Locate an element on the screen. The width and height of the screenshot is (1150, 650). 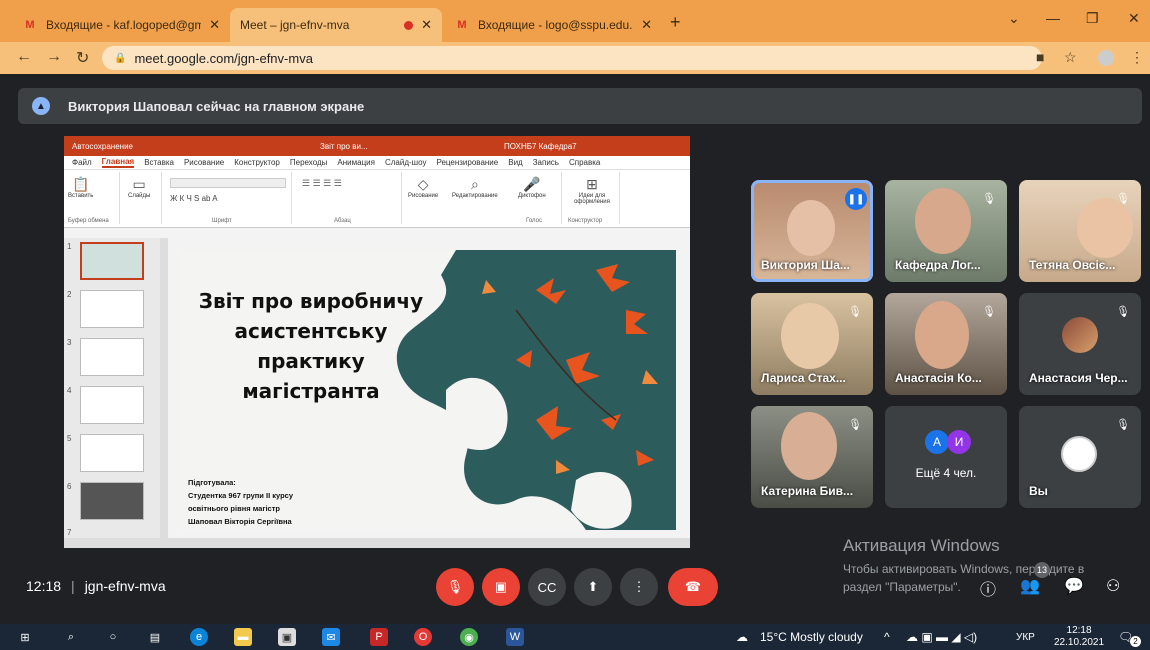
leave-call-button: ☎ is located at coordinates (693, 587).